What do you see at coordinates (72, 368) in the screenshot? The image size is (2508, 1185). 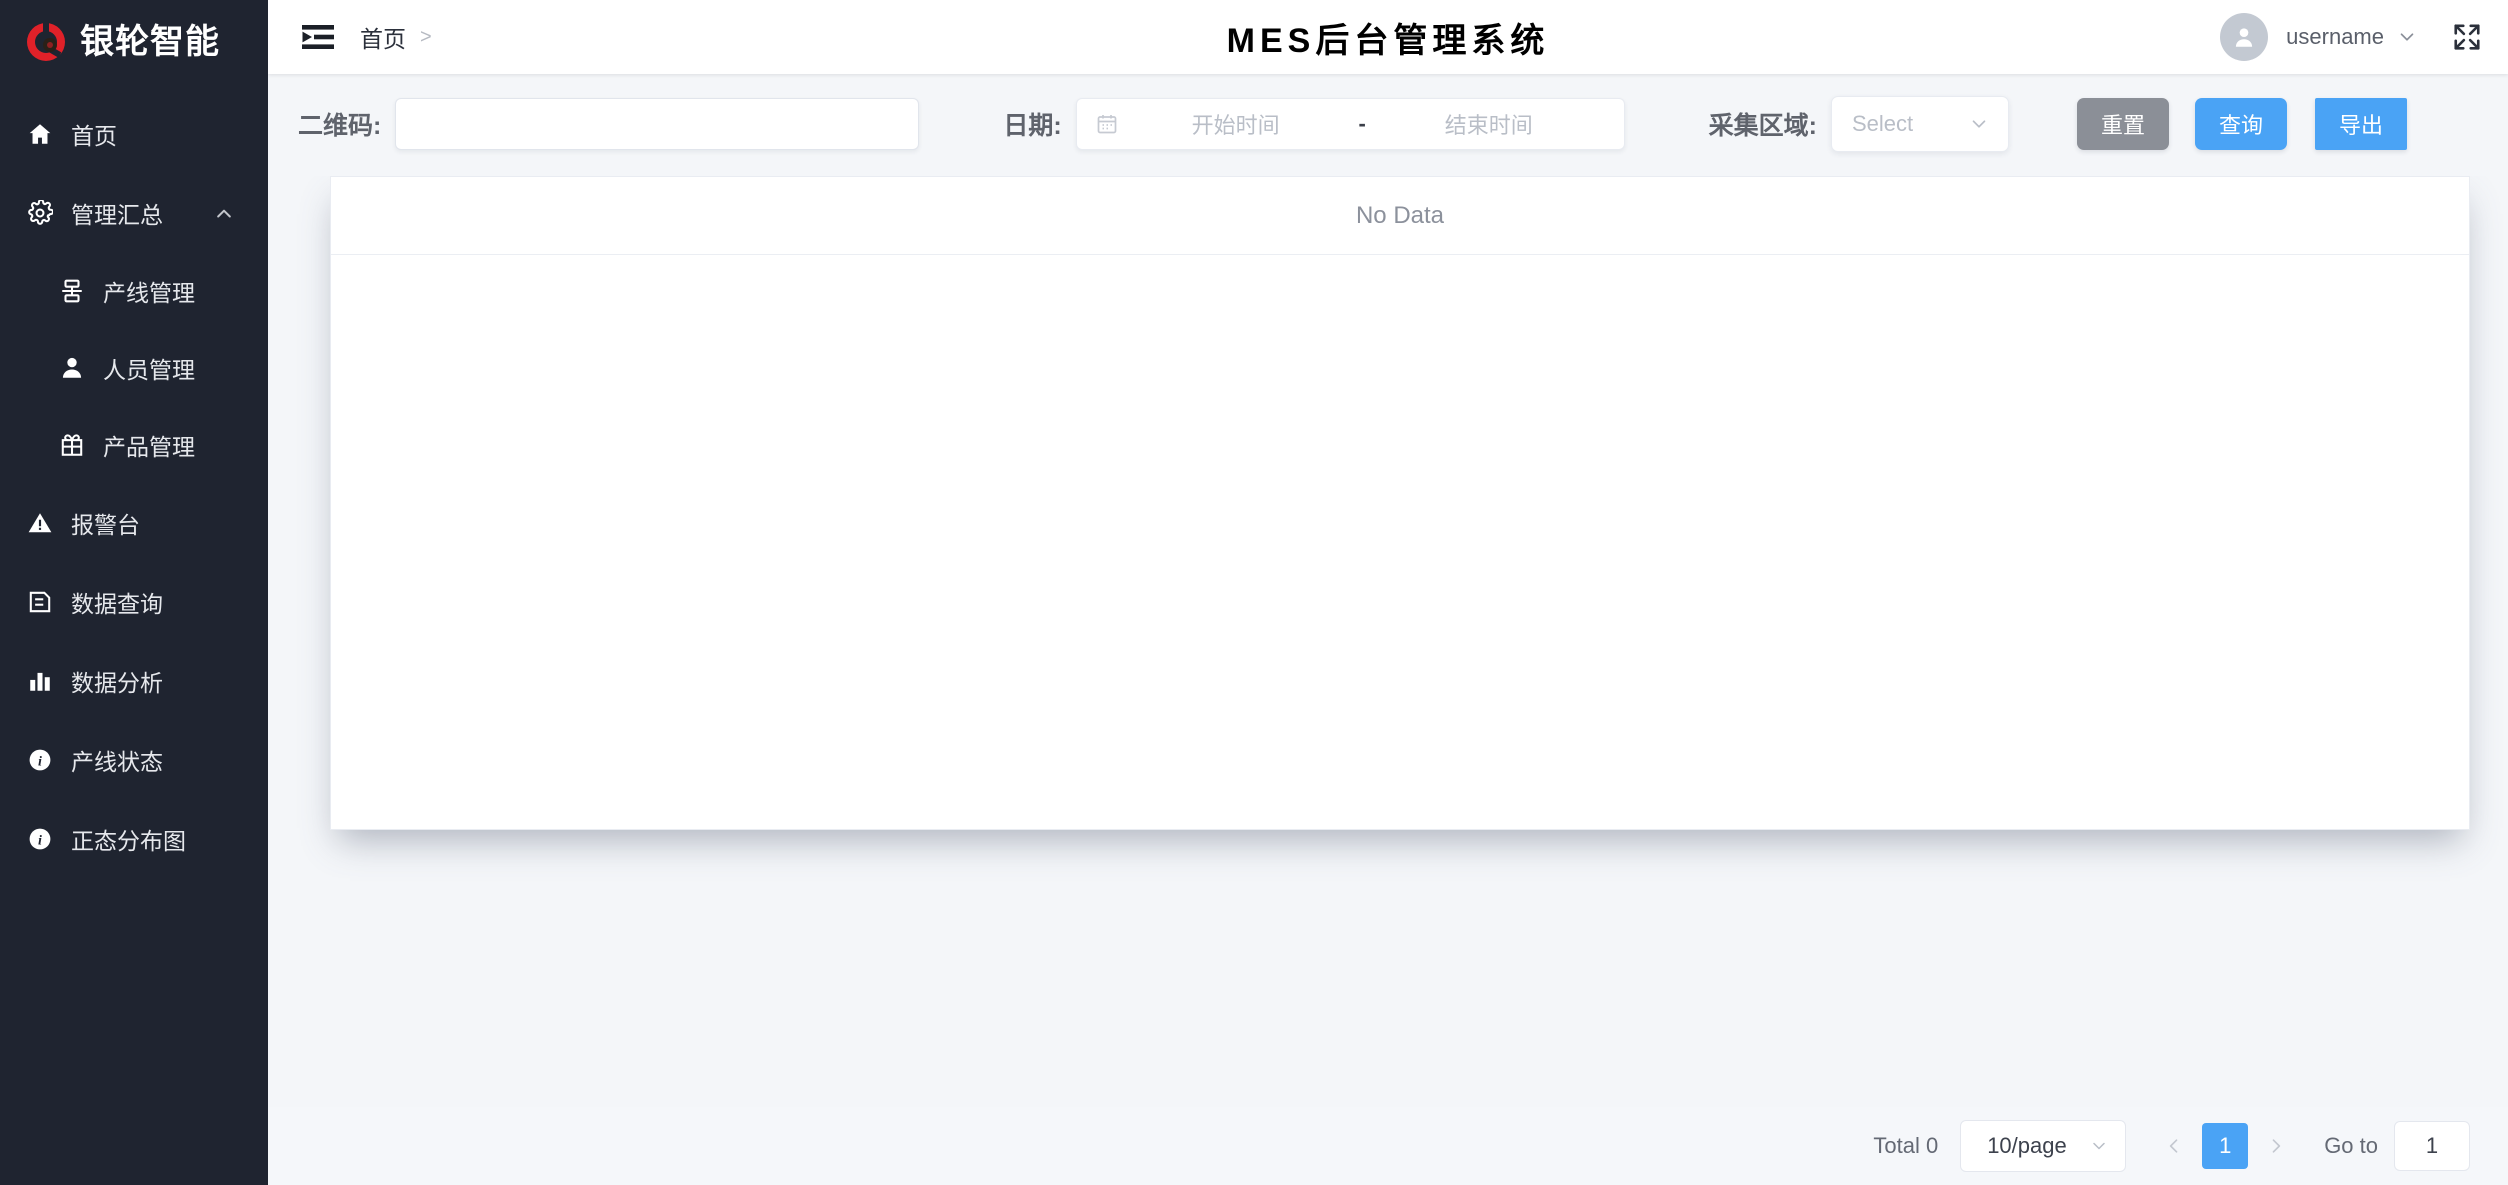 I see `user-icon` at bounding box center [72, 368].